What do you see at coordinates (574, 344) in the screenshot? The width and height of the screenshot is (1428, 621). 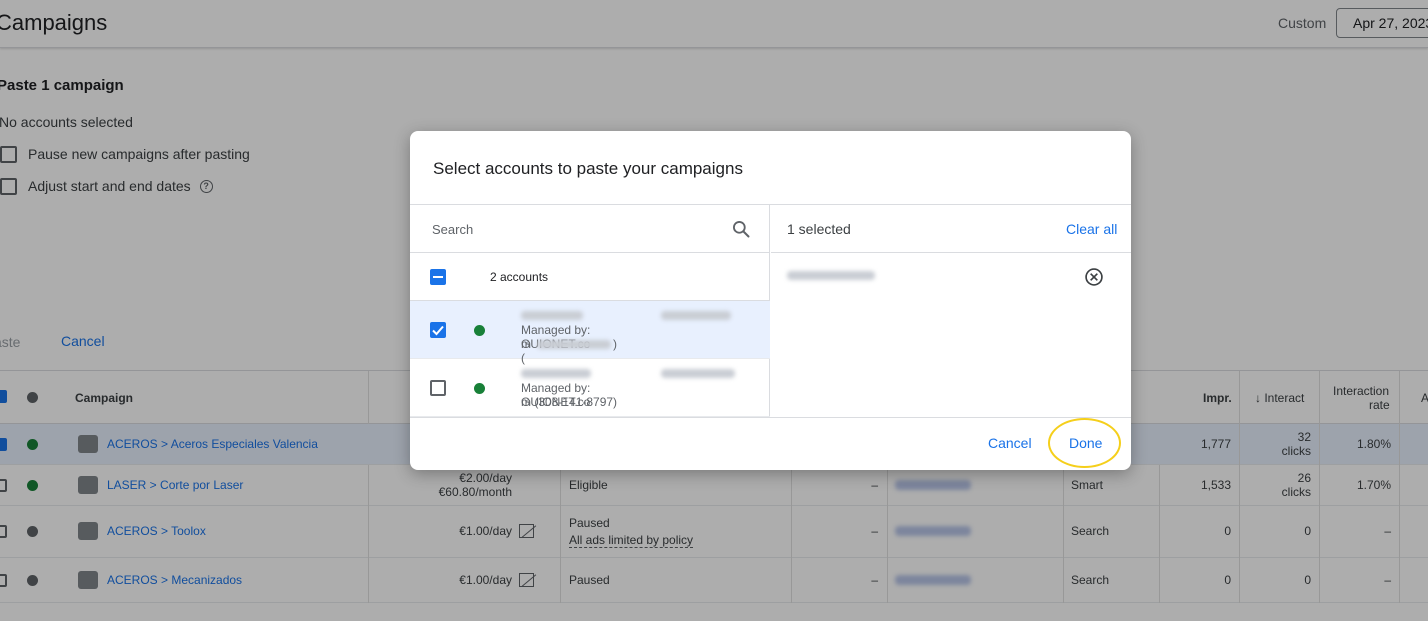 I see `redacted-manager-id` at bounding box center [574, 344].